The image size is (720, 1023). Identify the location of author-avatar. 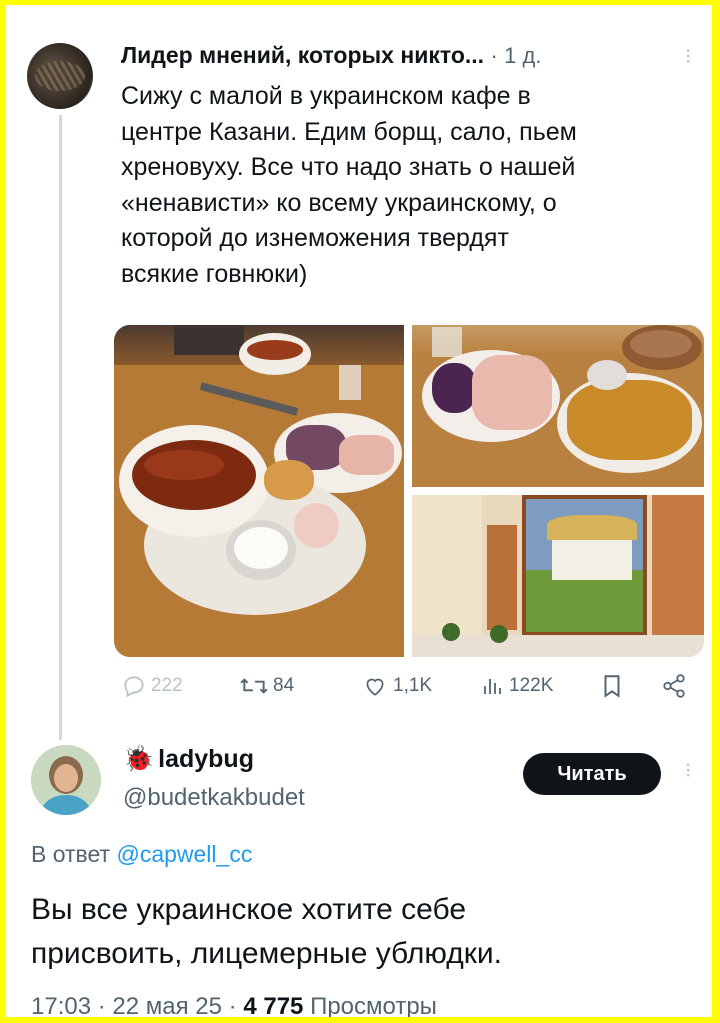
(60, 76).